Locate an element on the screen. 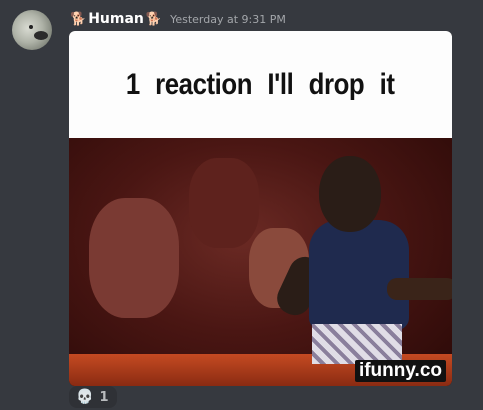 This screenshot has width=483, height=410. reaction-count: 1 is located at coordinates (104, 397).